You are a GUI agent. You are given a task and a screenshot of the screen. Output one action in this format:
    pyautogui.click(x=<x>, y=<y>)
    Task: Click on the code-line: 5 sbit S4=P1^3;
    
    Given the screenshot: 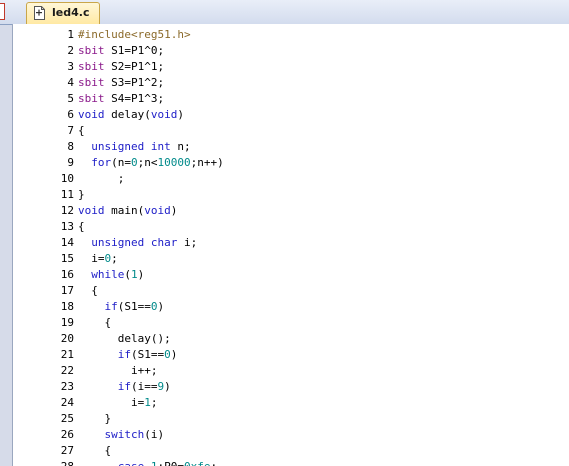 What is the action you would take?
    pyautogui.click(x=291, y=99)
    